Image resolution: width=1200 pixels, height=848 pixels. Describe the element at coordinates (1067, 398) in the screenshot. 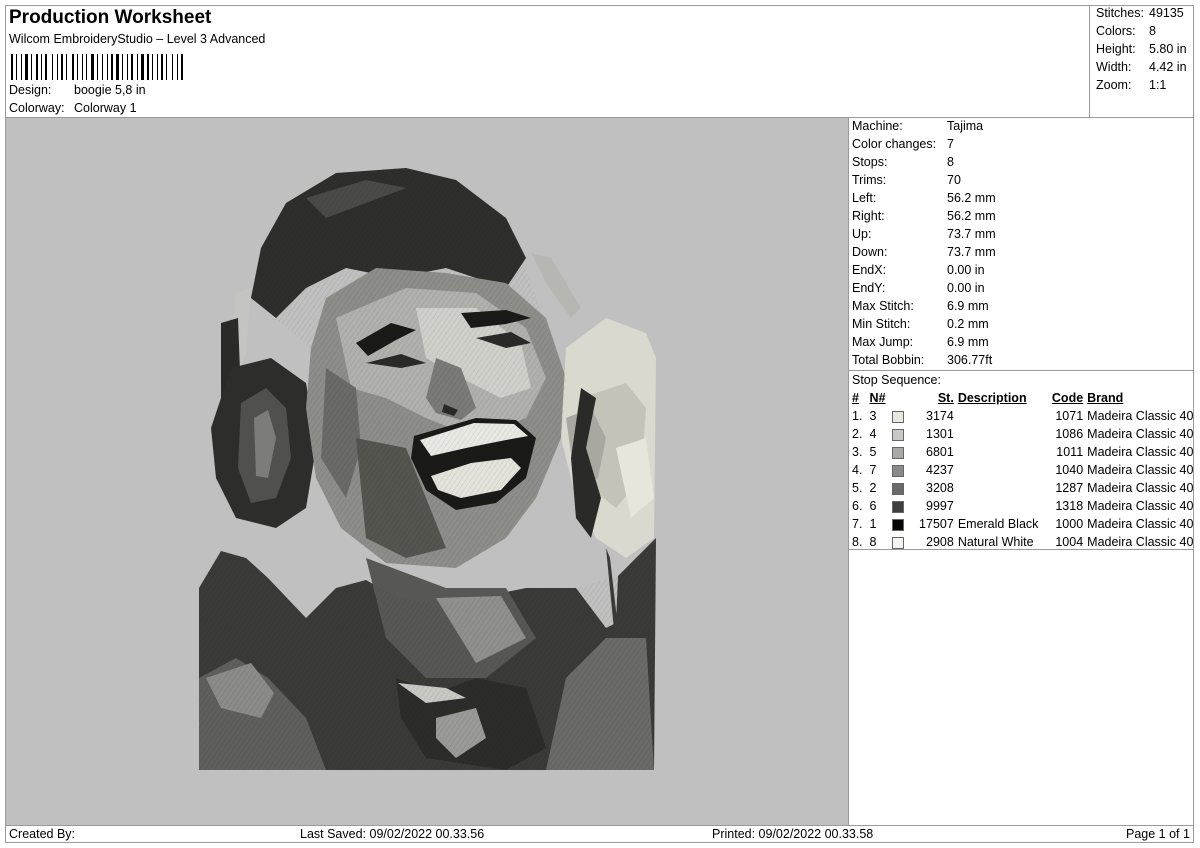

I see `col-code: Code` at that location.